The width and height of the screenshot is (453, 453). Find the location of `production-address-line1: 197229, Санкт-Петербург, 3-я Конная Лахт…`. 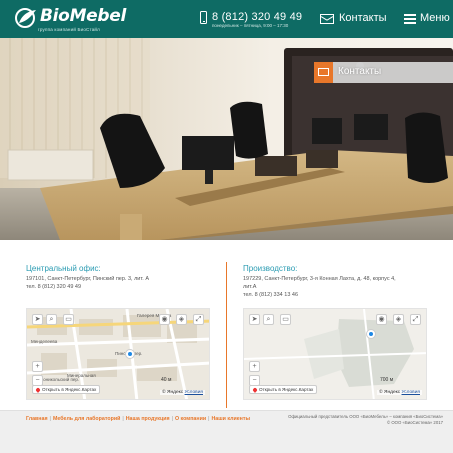

production-address-line1: 197229, Санкт-Петербург, 3-я Конная Лахт… is located at coordinates (319, 279).